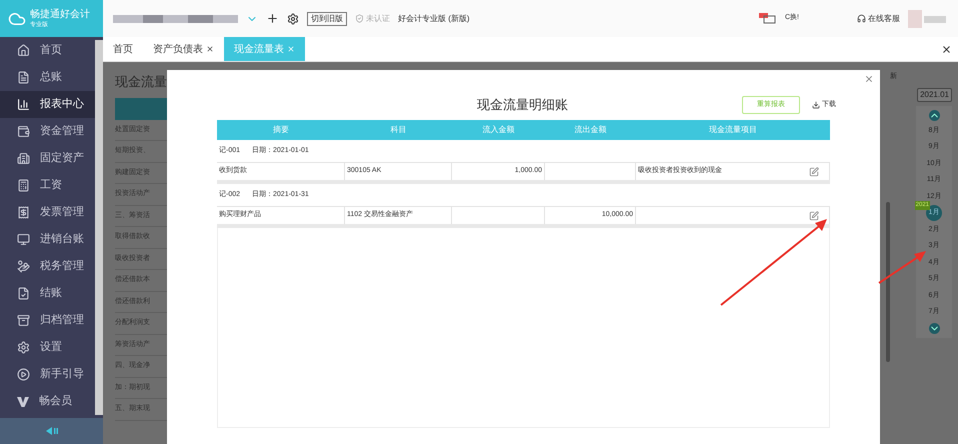 The image size is (958, 444). Describe the element at coordinates (47, 266) in the screenshot. I see `sidebar-item: 税务管理` at that location.